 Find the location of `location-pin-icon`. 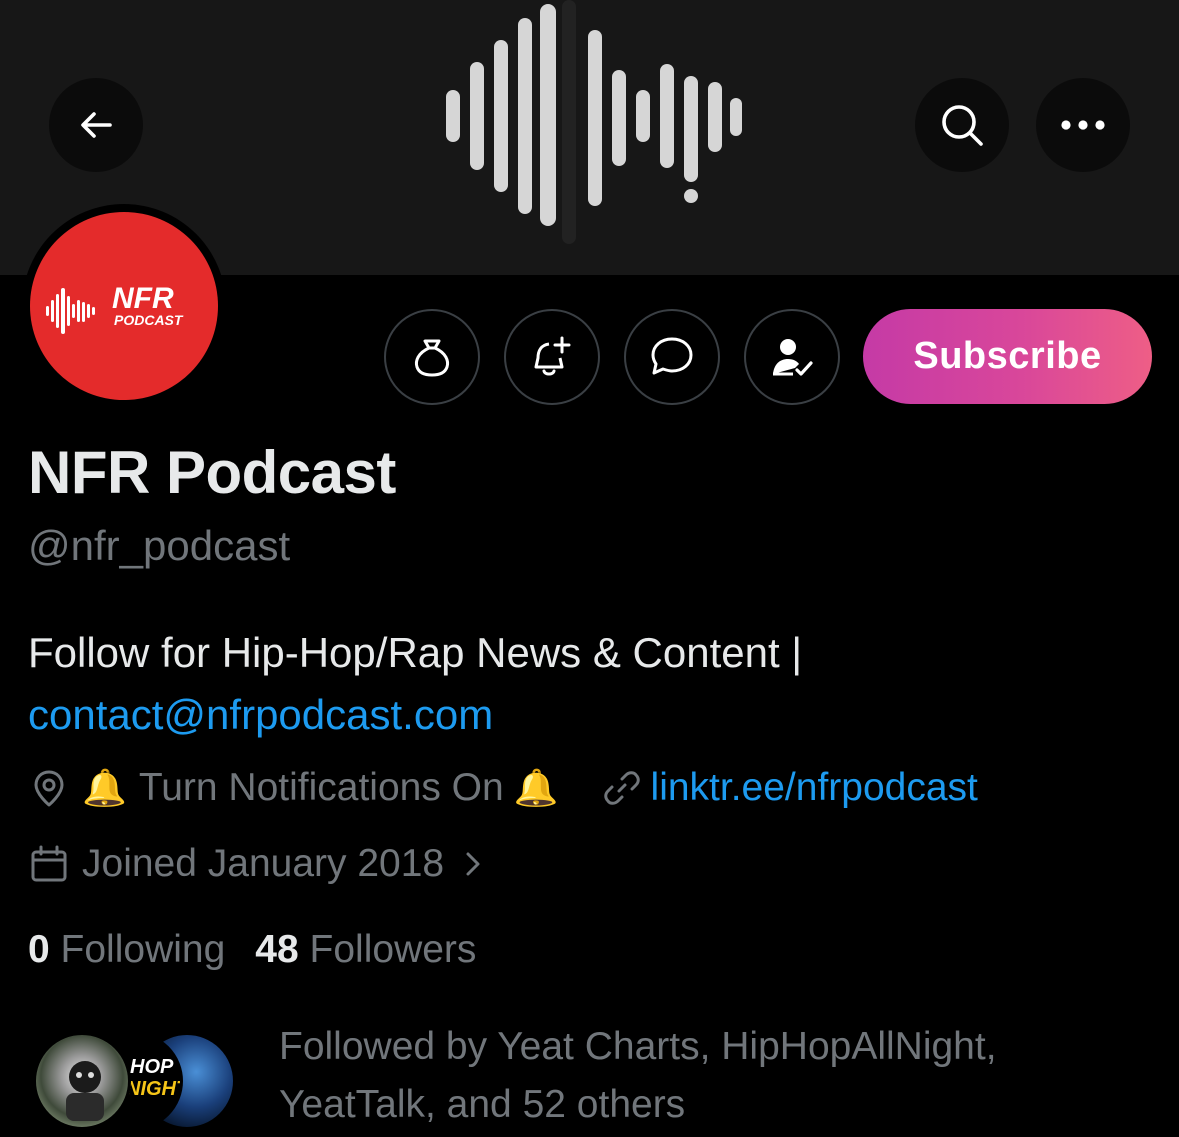

location-pin-icon is located at coordinates (49, 788).